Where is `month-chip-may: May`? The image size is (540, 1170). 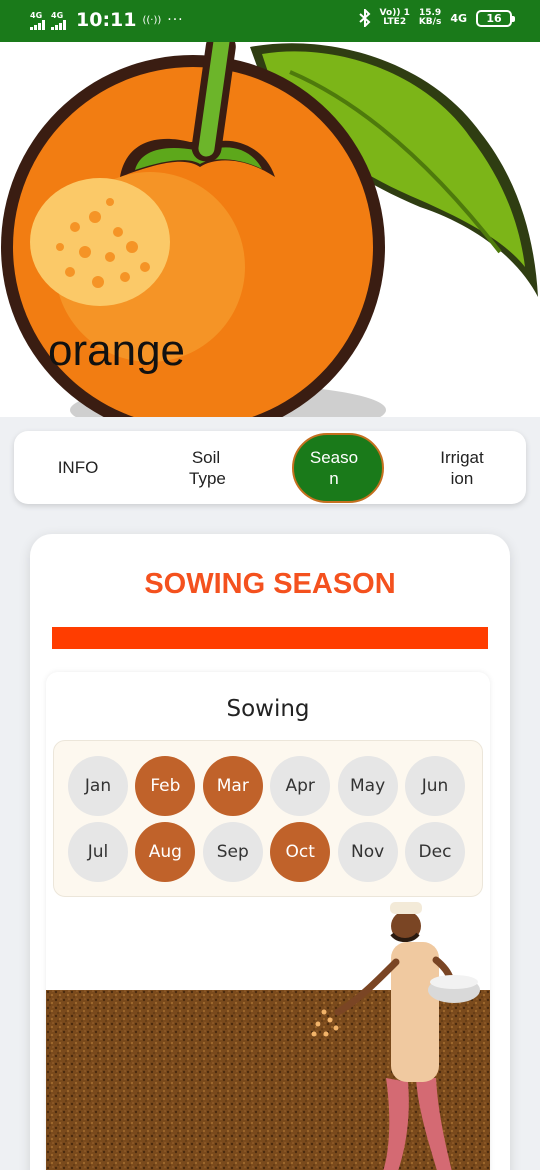 month-chip-may: May is located at coordinates (367, 786).